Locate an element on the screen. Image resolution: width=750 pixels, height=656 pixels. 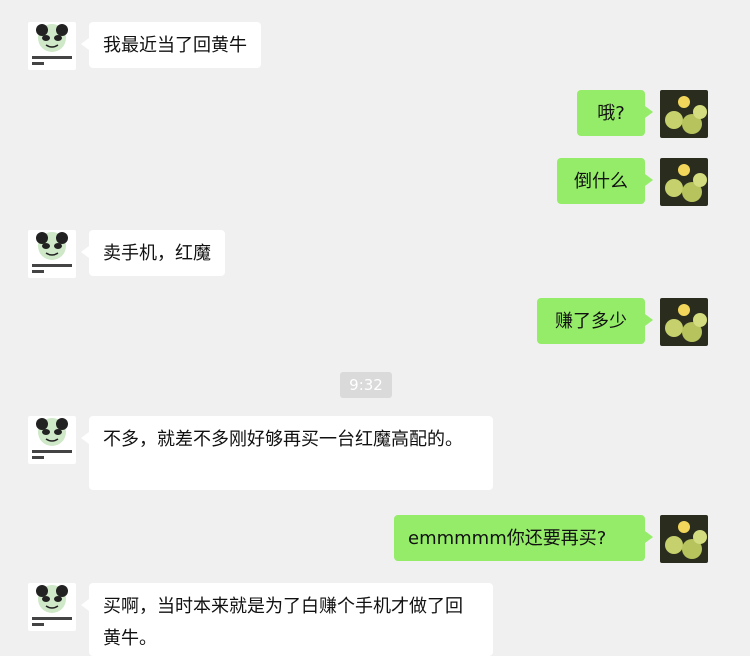
message-bubble: 卖手机，红魔 is located at coordinates (153, 253).